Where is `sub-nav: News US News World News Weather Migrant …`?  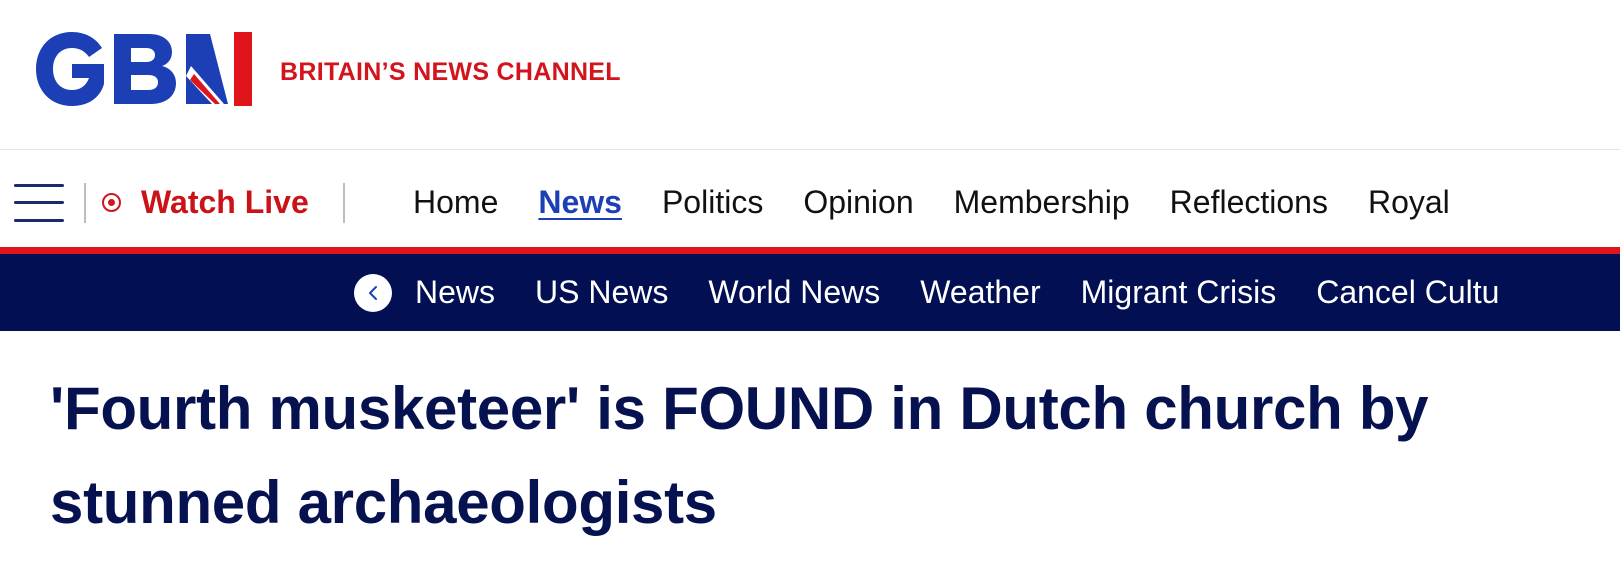 sub-nav: News US News World News Weather Migrant … is located at coordinates (810, 292).